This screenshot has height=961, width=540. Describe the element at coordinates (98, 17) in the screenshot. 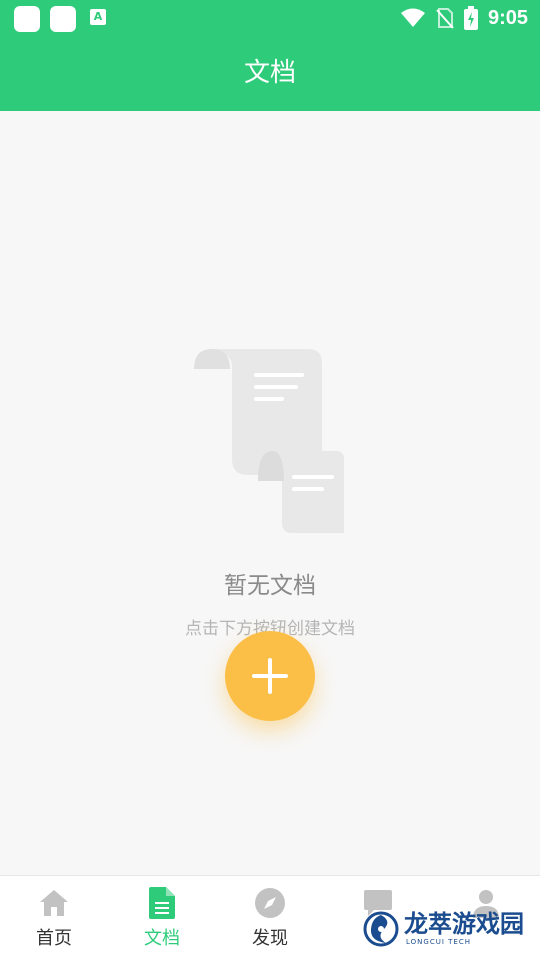

I see `notification-a-icon: A` at that location.